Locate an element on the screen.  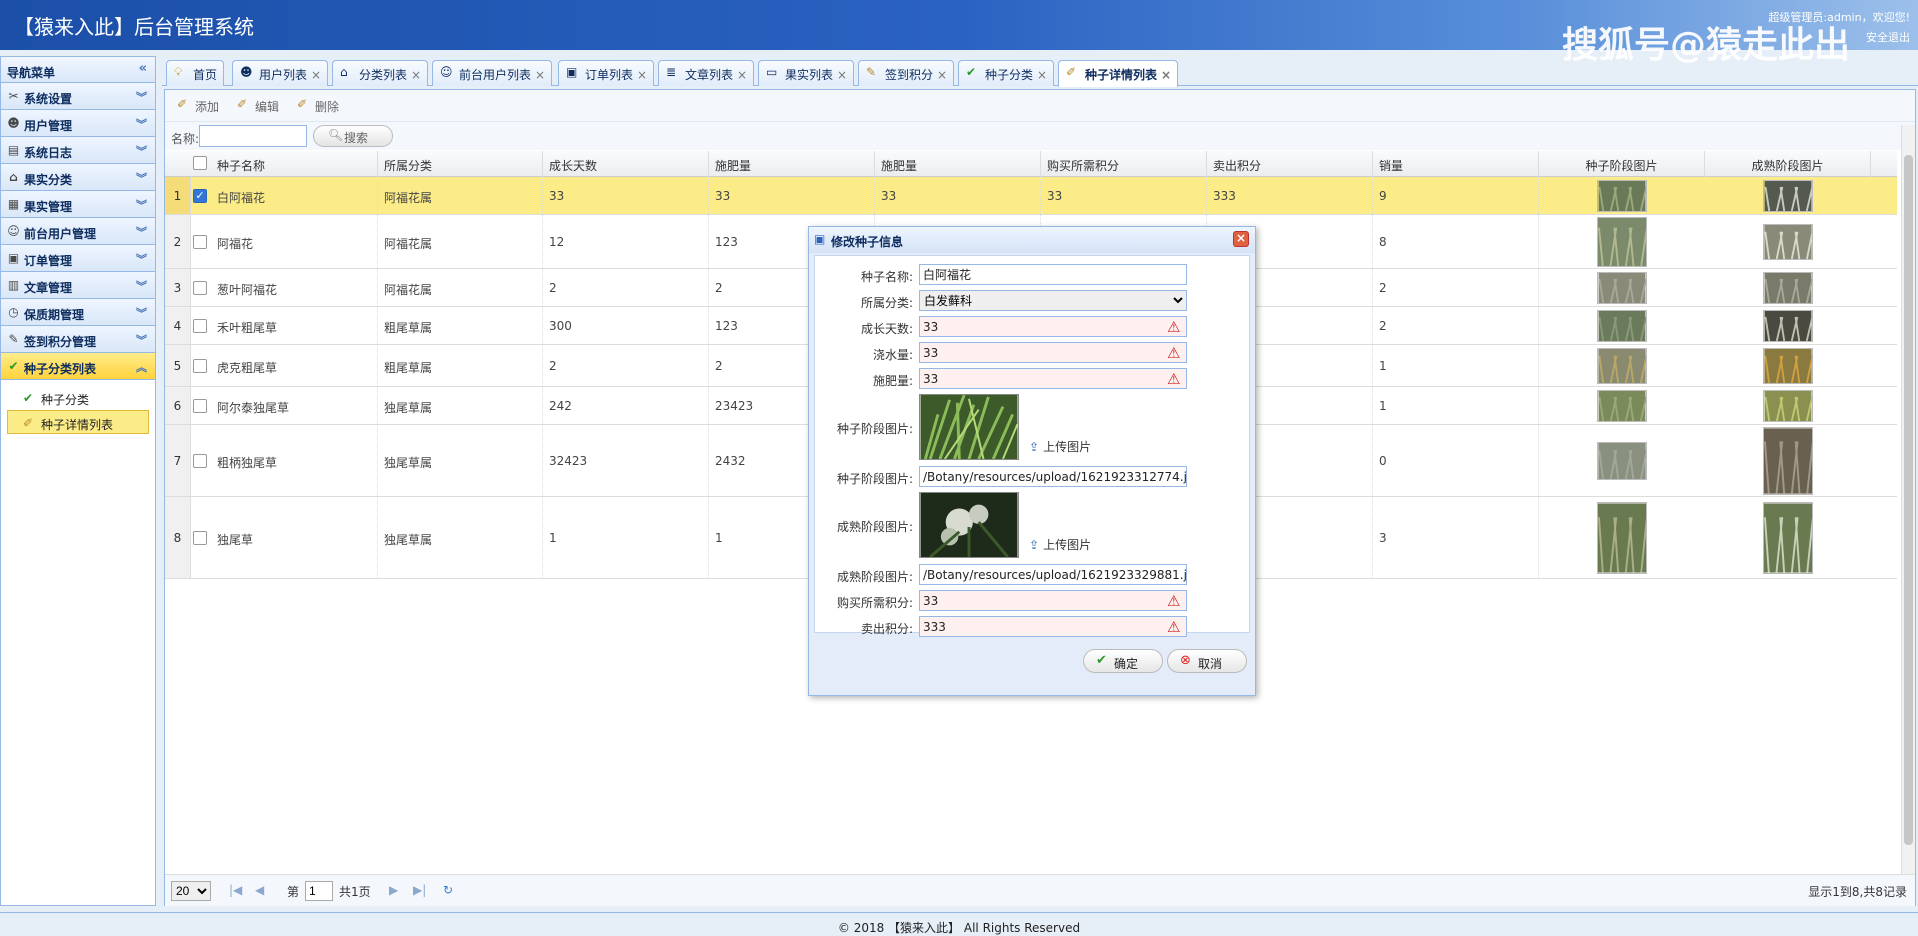
confirm-label: 确定 is located at coordinates (1126, 664).